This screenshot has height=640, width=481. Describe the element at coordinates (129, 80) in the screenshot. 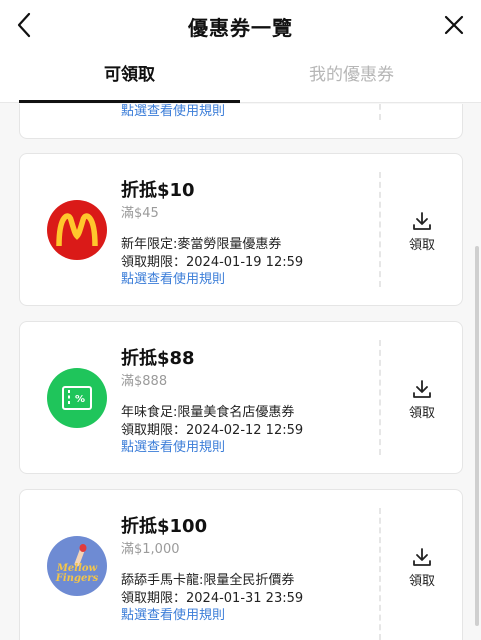

I see `tab-available: 可領取` at that location.